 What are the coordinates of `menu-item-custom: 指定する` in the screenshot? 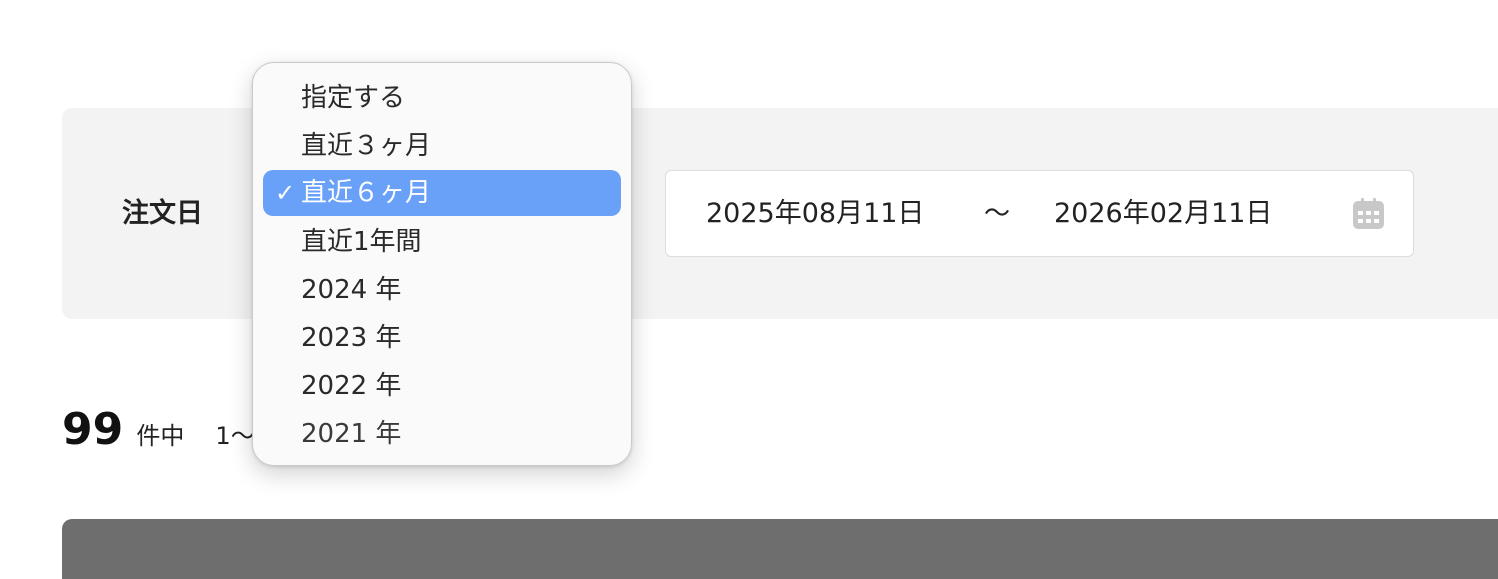 It's located at (442, 98).